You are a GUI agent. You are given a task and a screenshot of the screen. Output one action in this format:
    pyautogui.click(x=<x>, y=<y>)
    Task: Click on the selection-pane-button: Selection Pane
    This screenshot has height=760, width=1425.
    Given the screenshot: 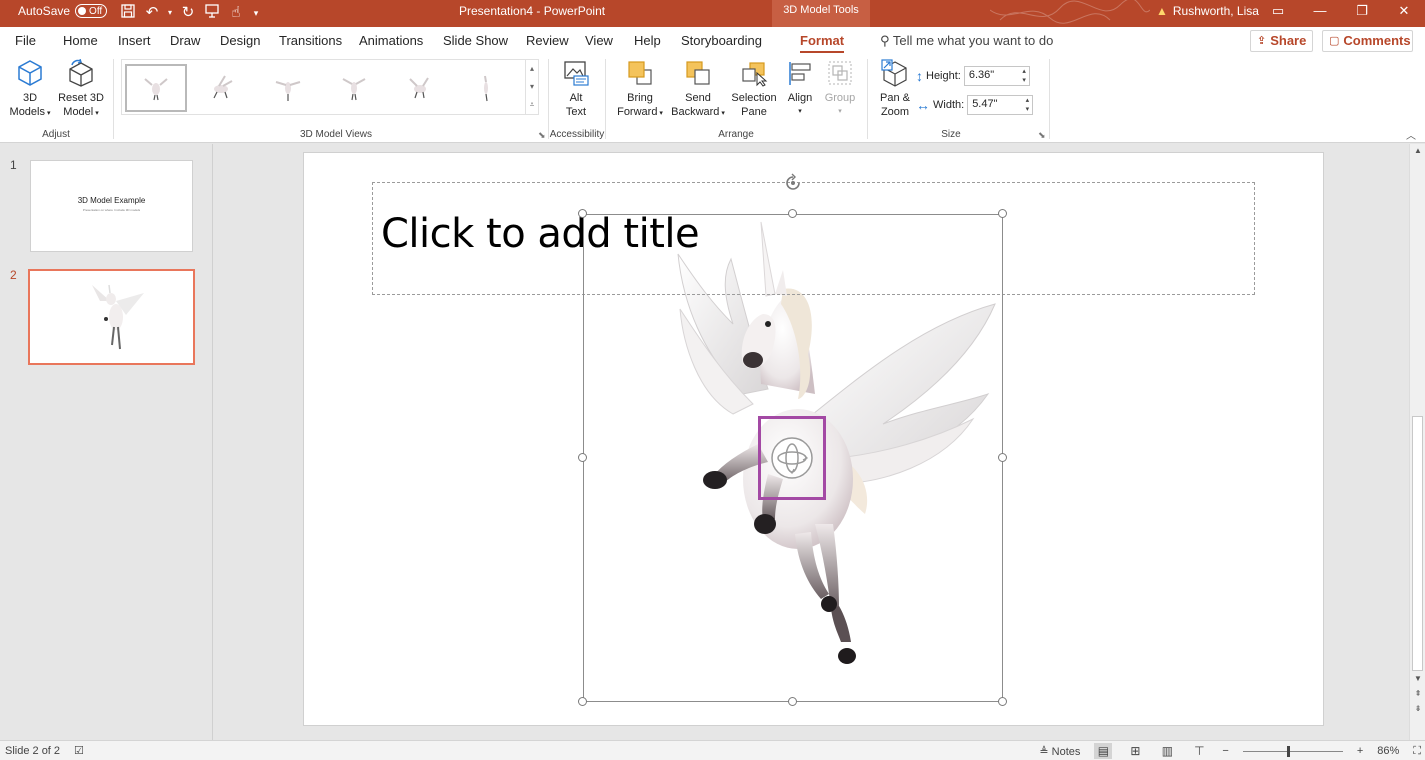 What is the action you would take?
    pyautogui.click(x=754, y=89)
    